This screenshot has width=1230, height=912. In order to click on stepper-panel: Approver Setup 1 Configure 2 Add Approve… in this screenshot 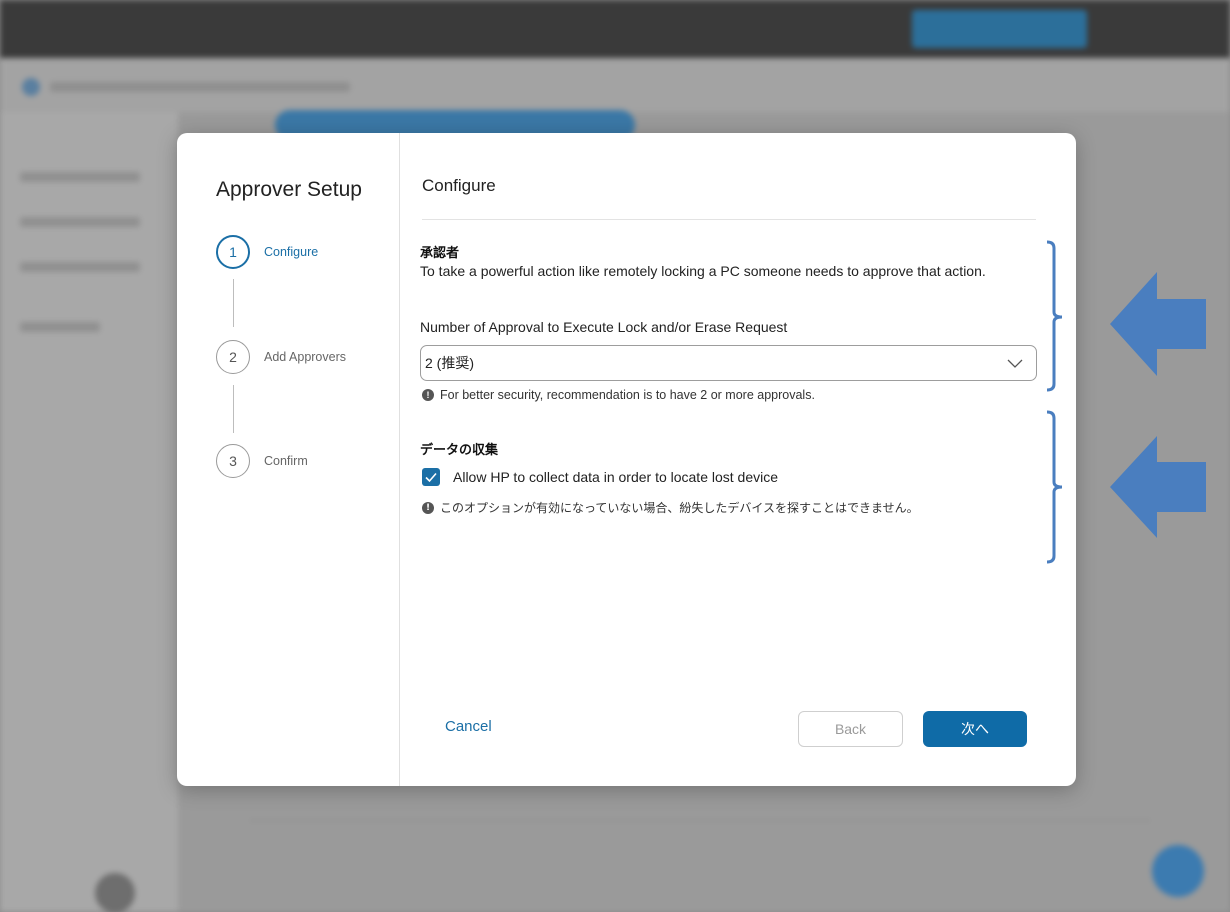, I will do `click(288, 459)`.